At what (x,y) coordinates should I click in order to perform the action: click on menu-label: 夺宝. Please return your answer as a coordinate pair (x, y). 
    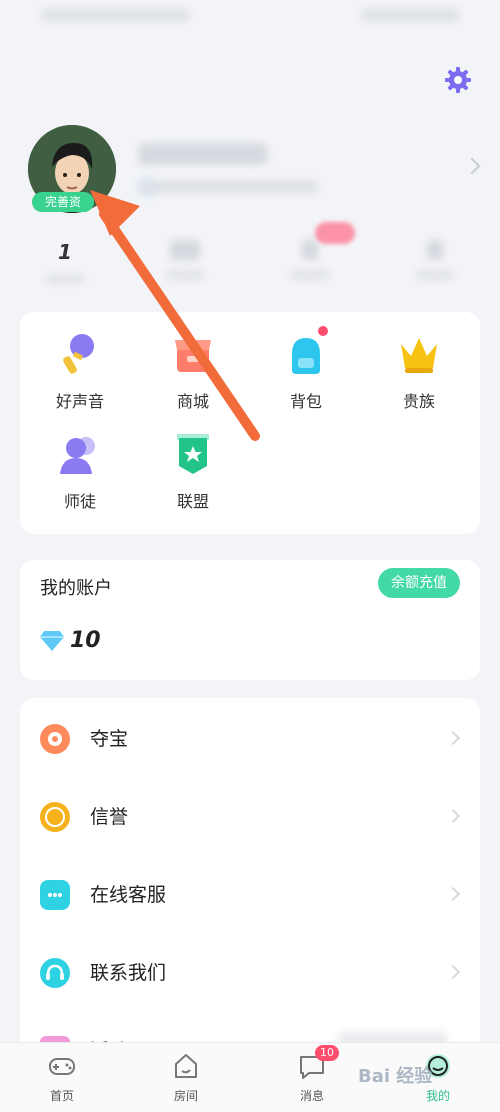
    Looking at the image, I should click on (109, 739).